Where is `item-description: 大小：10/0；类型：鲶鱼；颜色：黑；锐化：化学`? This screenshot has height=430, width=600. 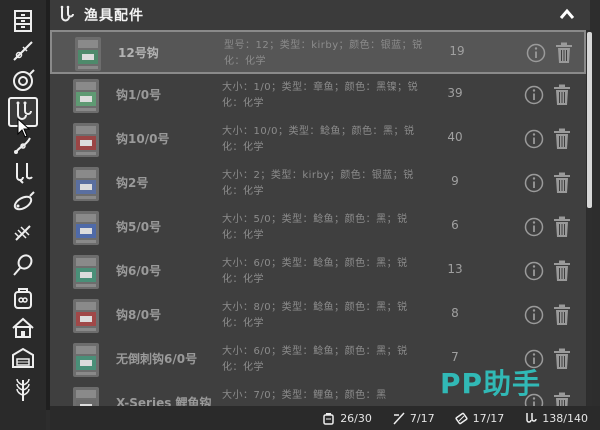
item-description: 大小：10/0；类型：鲶鱼；颜色：黑；锐化：化学 is located at coordinates (318, 139).